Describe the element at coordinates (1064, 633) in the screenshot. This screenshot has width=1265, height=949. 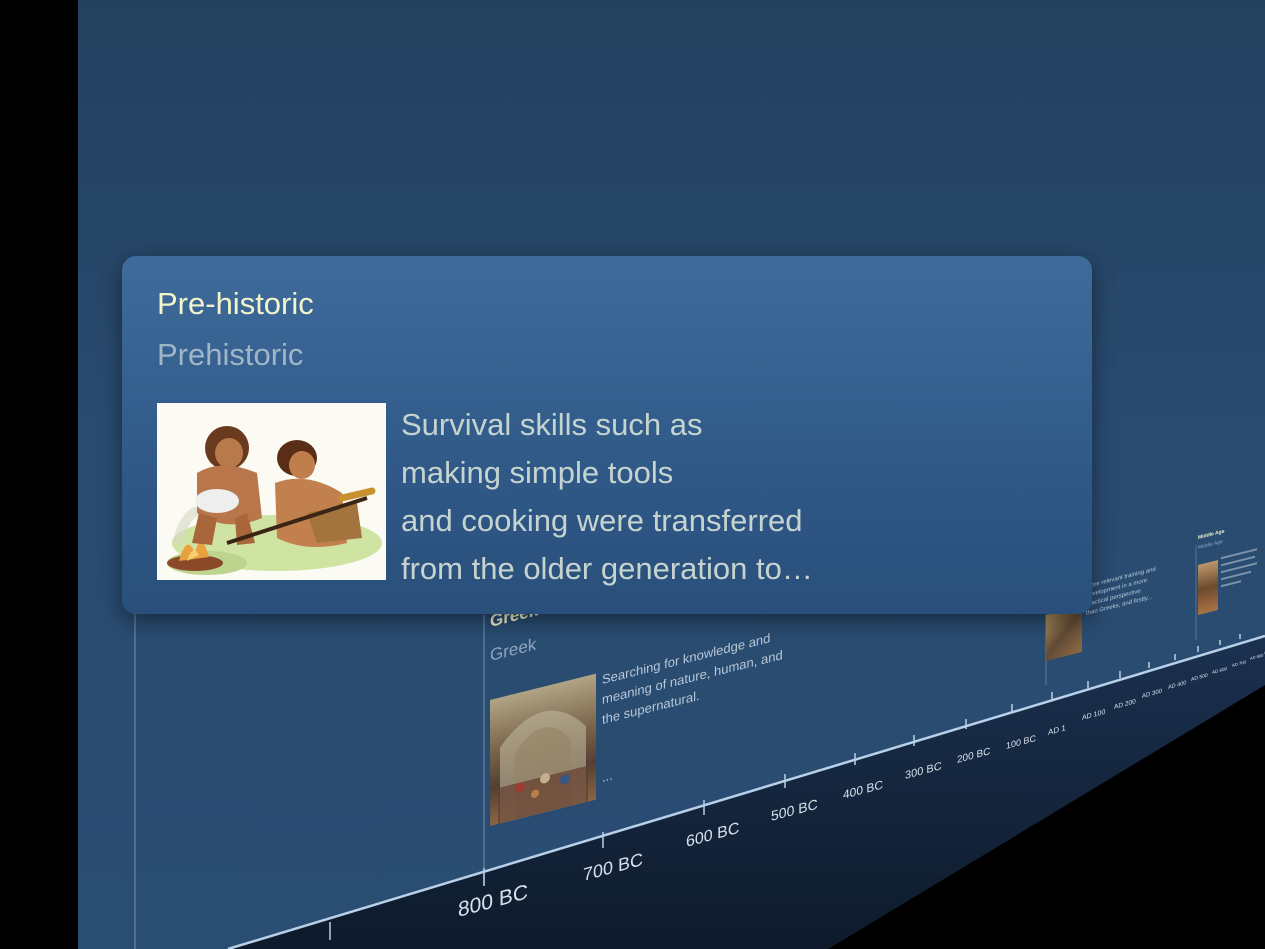
I see `roman-card-image` at that location.